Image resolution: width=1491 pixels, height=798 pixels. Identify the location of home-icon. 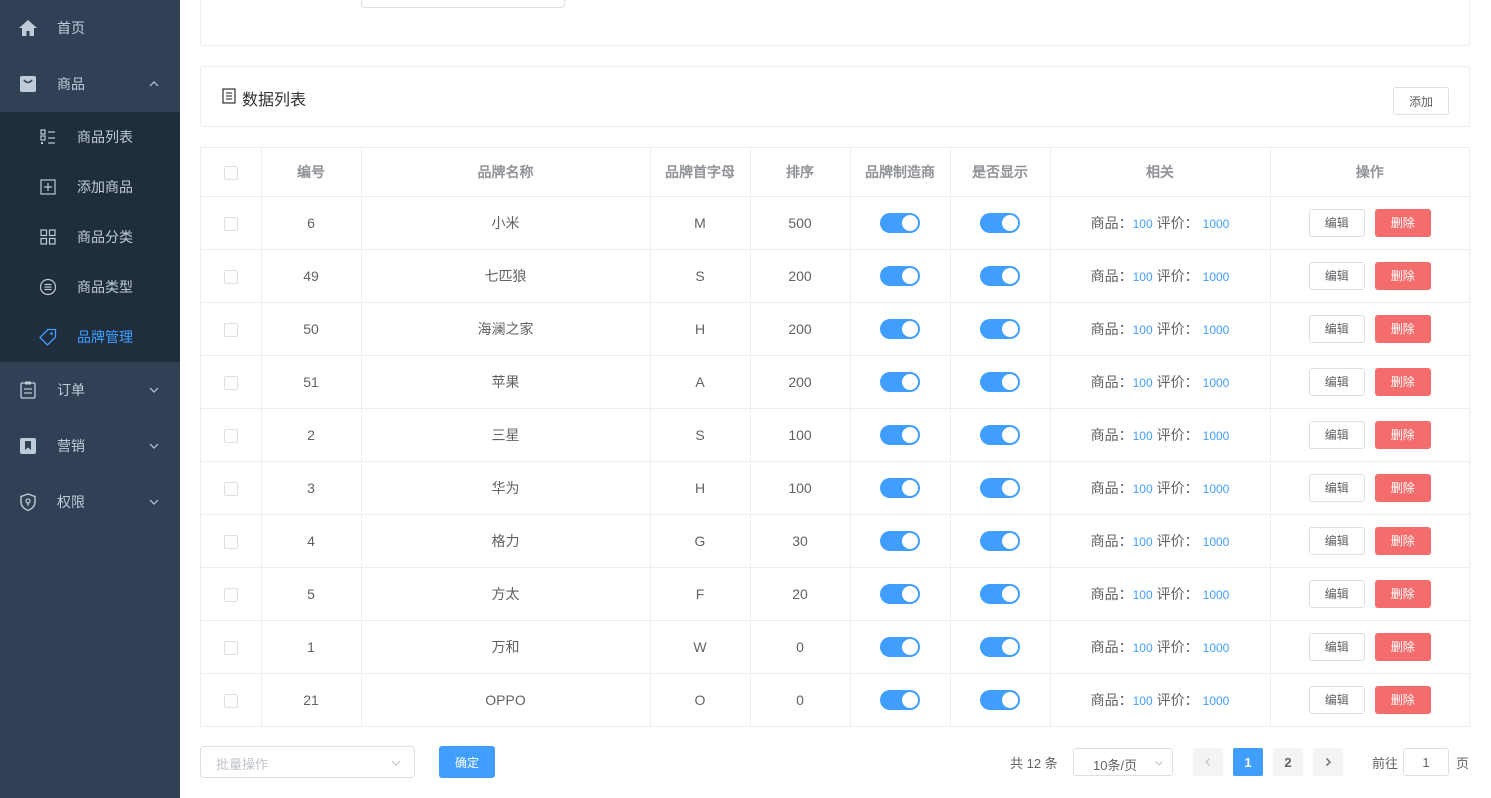
(28, 28).